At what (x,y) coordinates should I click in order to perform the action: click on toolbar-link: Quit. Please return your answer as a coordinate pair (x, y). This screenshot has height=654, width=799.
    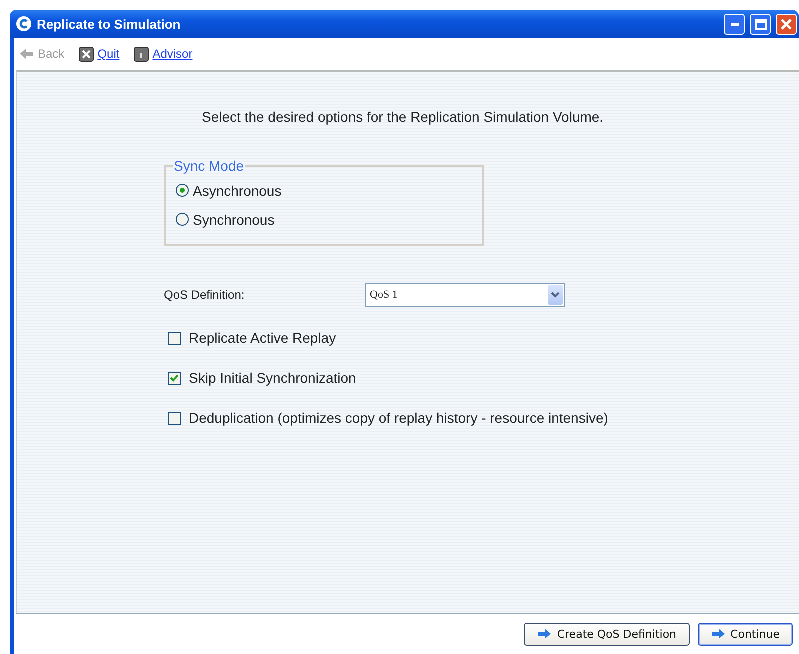
    Looking at the image, I should click on (99, 54).